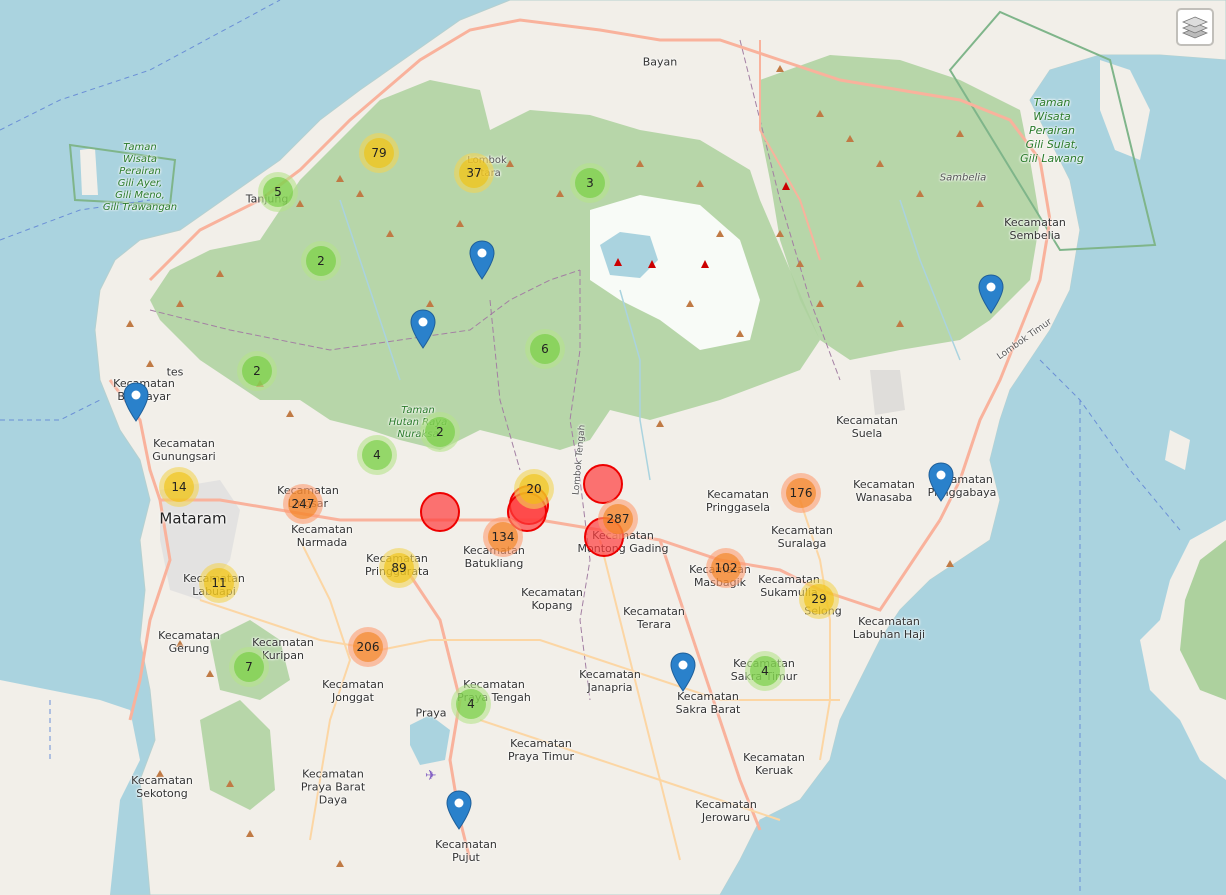 The height and width of the screenshot is (895, 1226). I want to click on cluster-count: 176, so click(801, 493).